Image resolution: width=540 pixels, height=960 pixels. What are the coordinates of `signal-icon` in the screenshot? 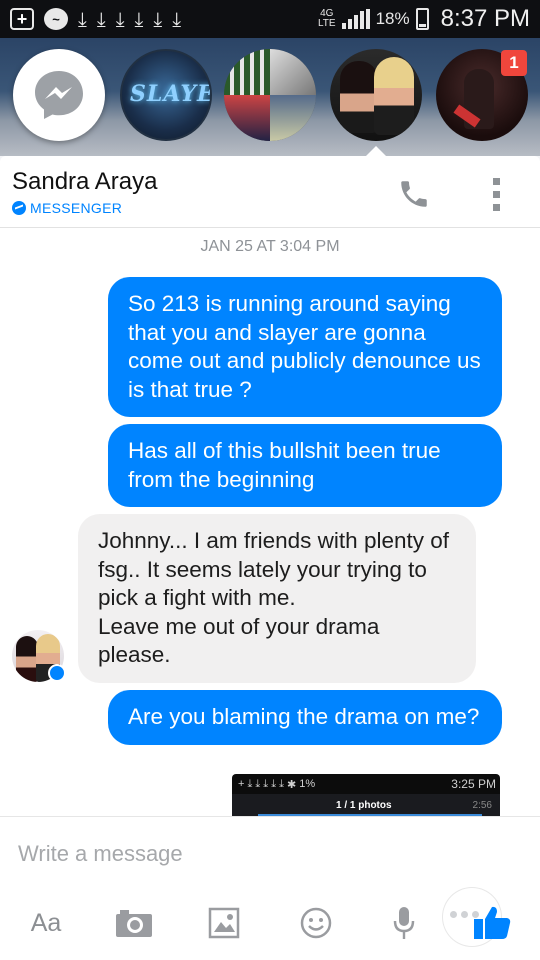 It's located at (355, 19).